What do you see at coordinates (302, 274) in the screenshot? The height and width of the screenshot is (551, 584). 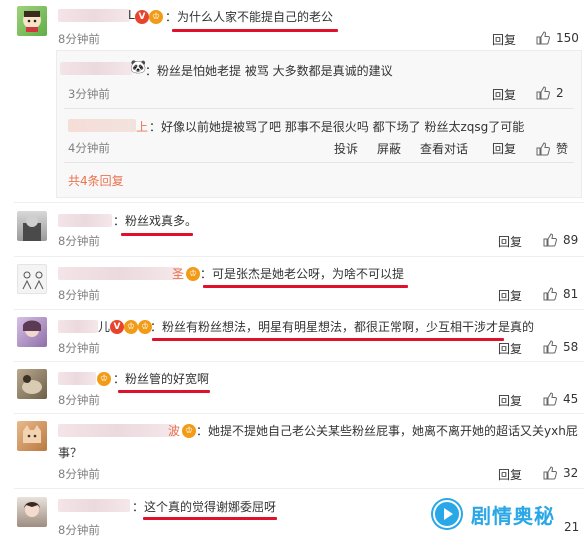 I see `comment-text: ：可是张杰是她老公呀，为啥不可以提` at bounding box center [302, 274].